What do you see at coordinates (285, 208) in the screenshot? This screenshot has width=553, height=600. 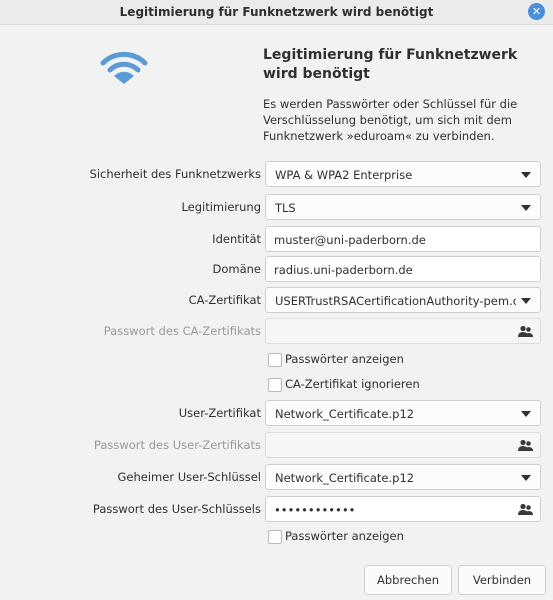 I see `authentication-value: TLS` at bounding box center [285, 208].